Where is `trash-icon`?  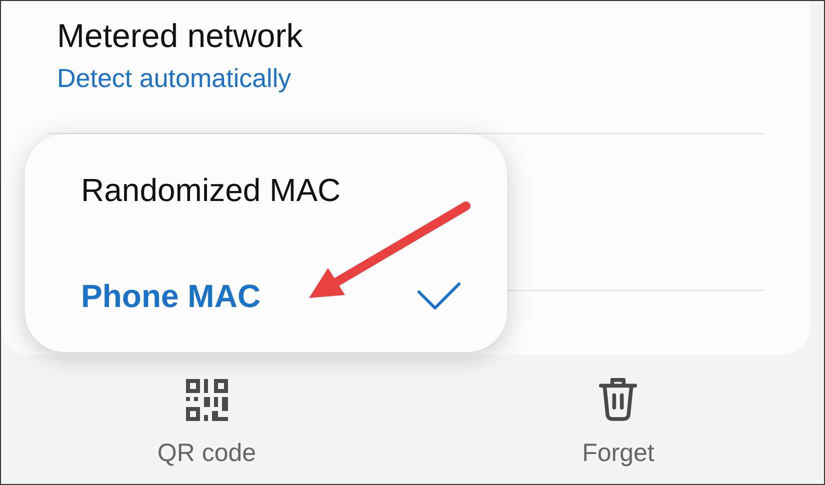 trash-icon is located at coordinates (618, 399).